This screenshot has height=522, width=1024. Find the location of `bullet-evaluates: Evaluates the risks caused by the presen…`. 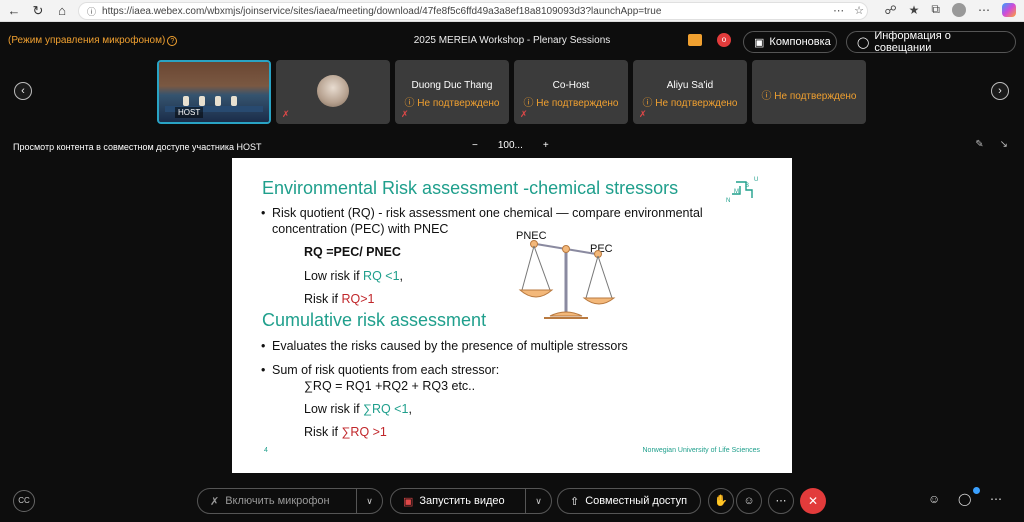

bullet-evaluates: Evaluates the risks caused by the presen… is located at coordinates (444, 346).